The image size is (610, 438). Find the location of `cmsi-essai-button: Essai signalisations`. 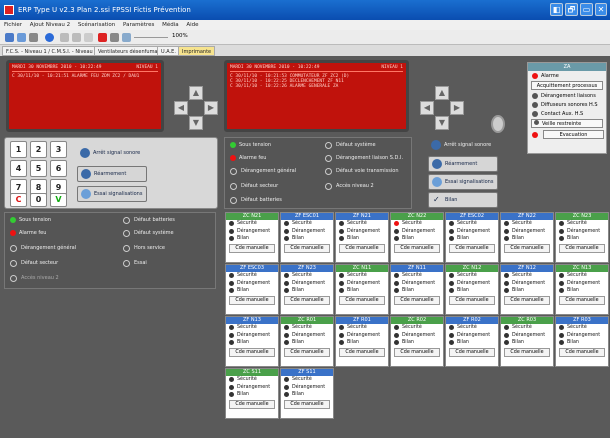

cmsi-essai-button: Essai signalisations is located at coordinates (463, 182).